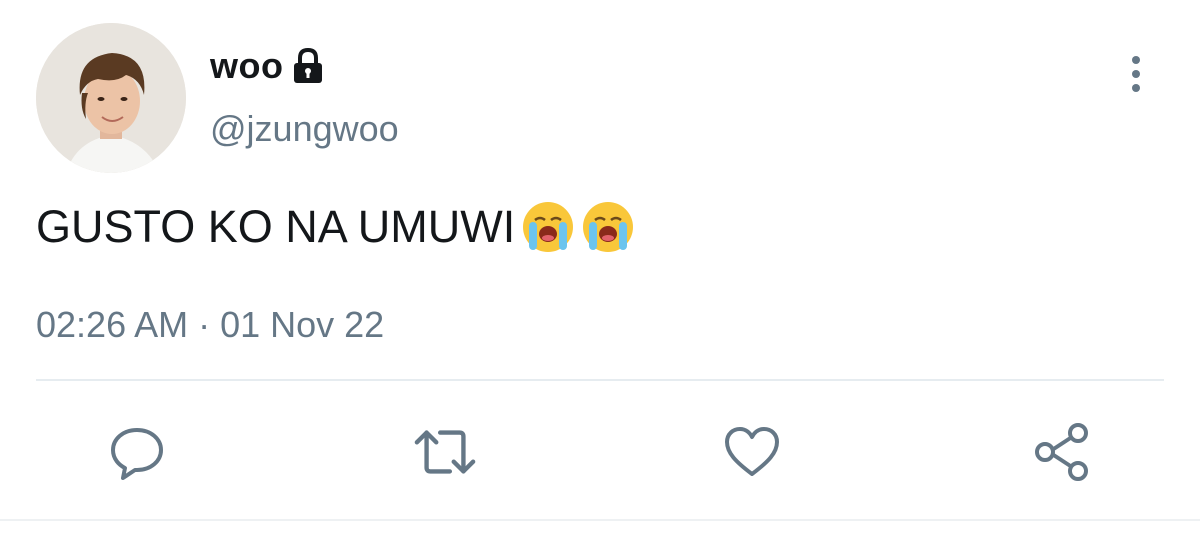 Image resolution: width=1200 pixels, height=539 pixels. I want to click on lock-icon, so click(308, 66).